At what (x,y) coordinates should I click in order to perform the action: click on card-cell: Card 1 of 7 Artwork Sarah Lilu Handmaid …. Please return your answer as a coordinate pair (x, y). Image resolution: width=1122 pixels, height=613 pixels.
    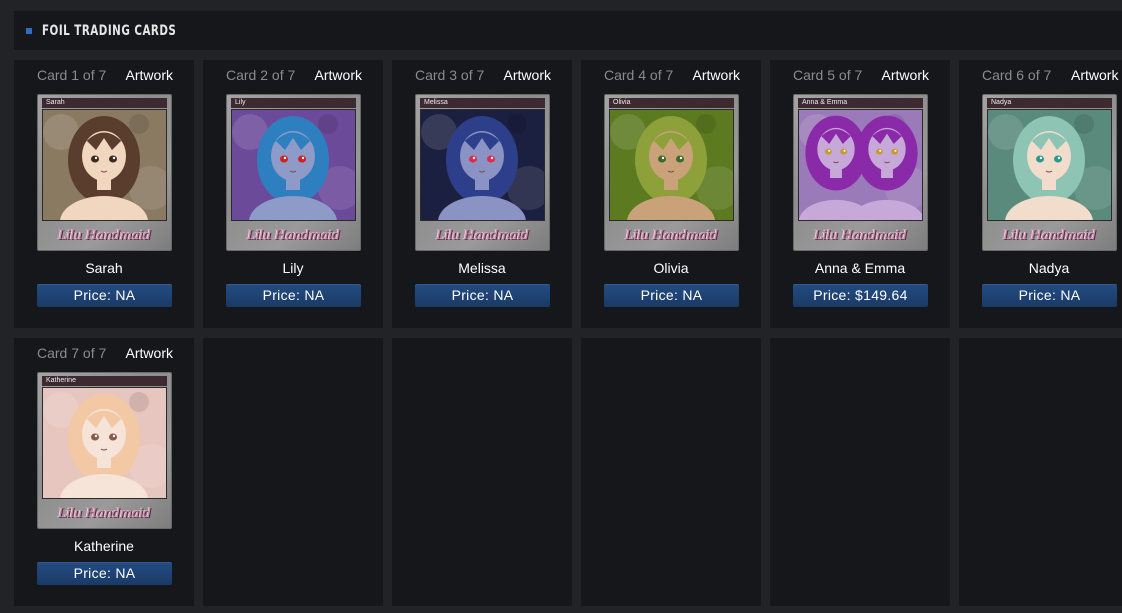
    Looking at the image, I should click on (104, 194).